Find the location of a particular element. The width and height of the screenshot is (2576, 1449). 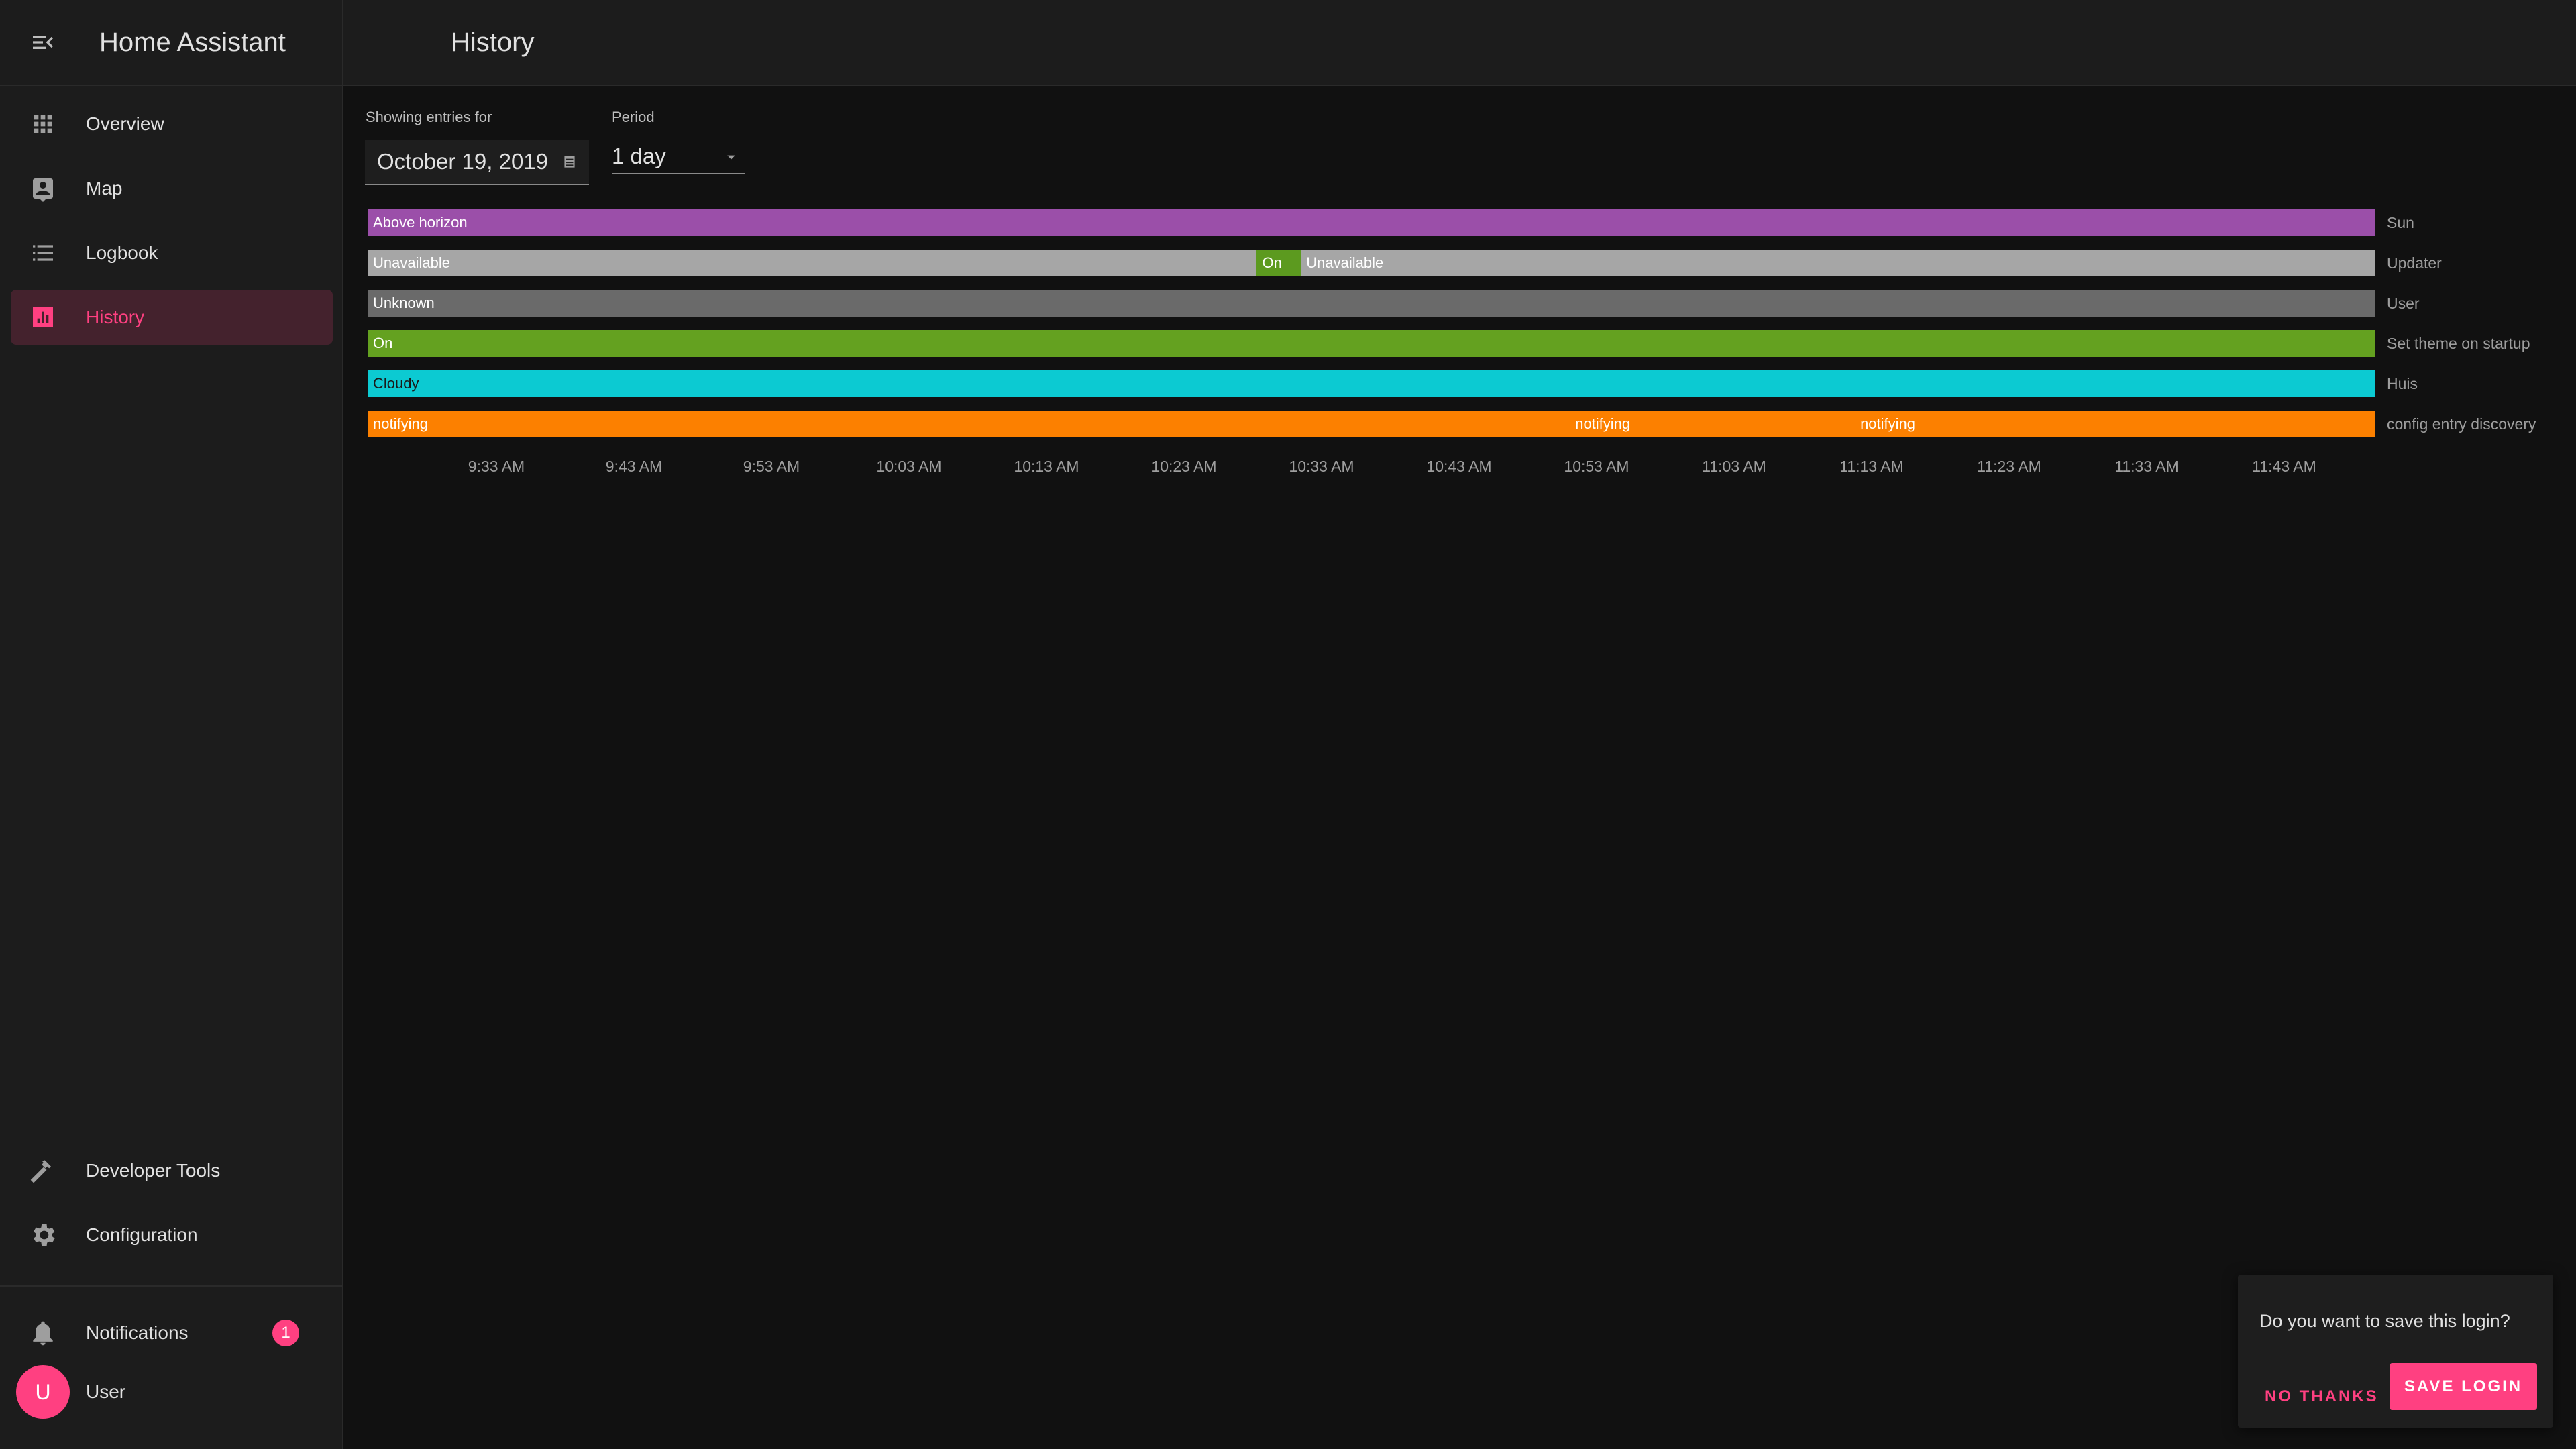

timeline-entity-label: config entry discovery is located at coordinates (2461, 424).